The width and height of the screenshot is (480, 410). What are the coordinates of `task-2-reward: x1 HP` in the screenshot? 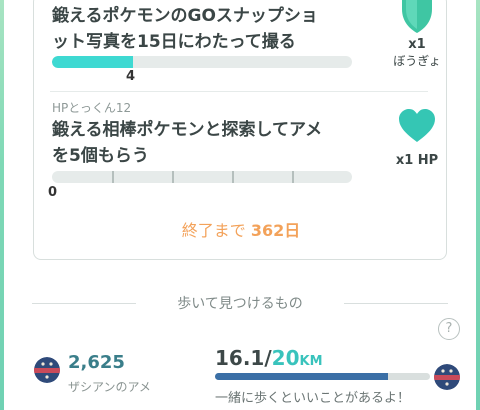 It's located at (417, 138).